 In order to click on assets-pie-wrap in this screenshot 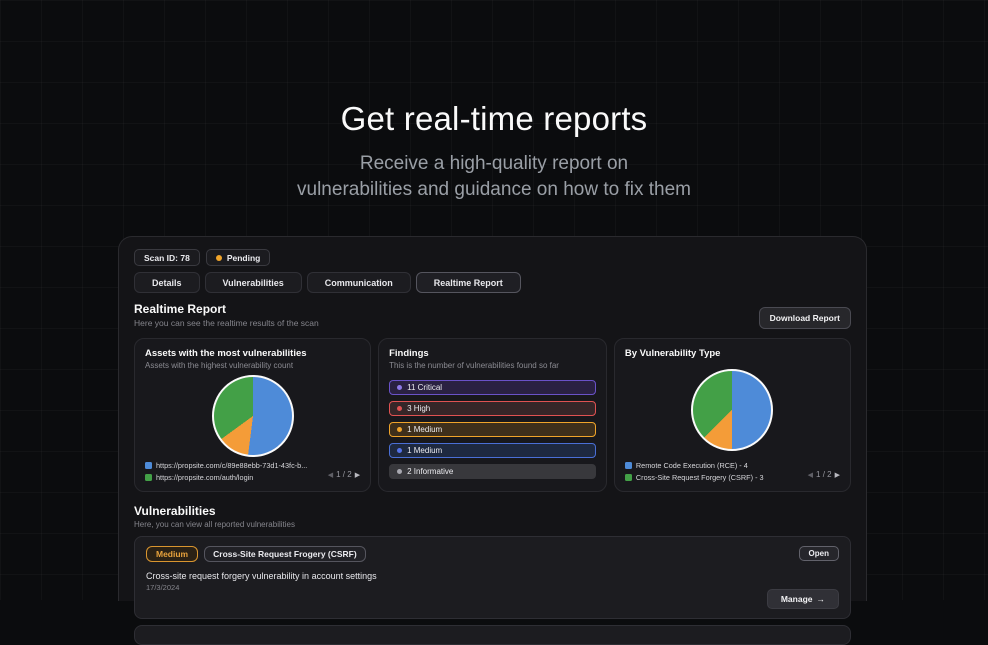, I will do `click(252, 415)`.